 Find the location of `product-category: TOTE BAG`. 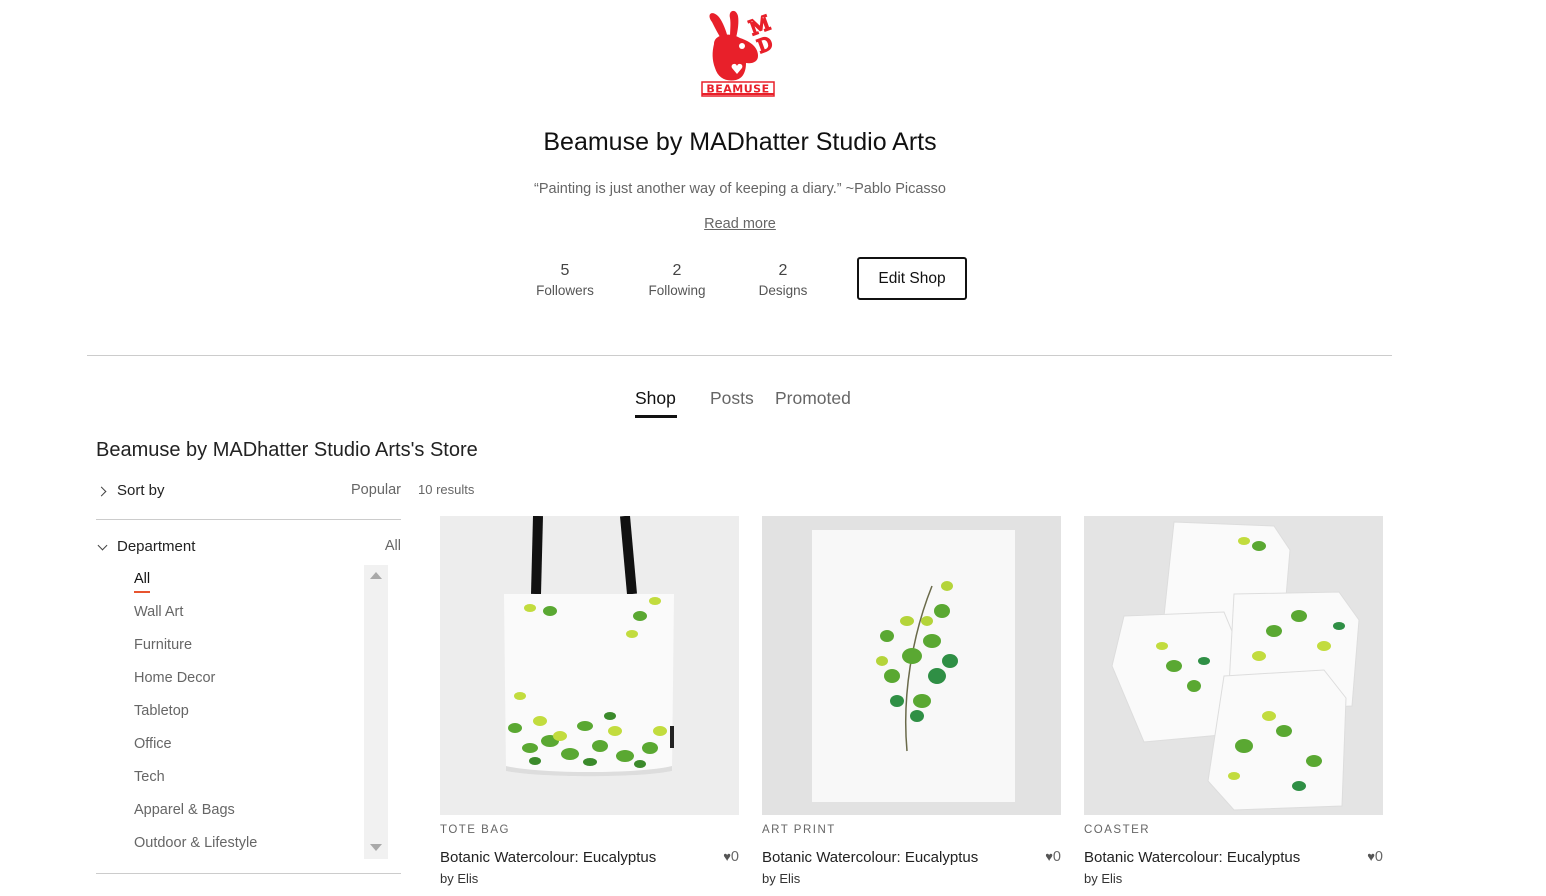

product-category: TOTE BAG is located at coordinates (475, 830).